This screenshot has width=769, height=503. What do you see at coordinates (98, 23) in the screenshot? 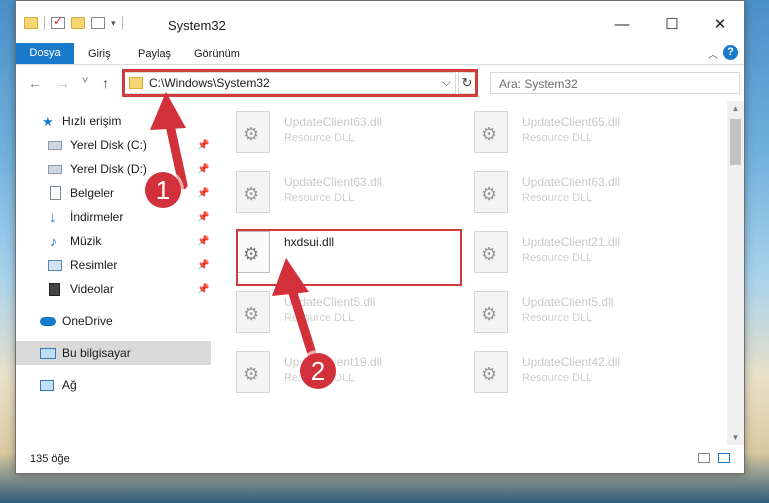
I see `customize-toolbar-icon` at bounding box center [98, 23].